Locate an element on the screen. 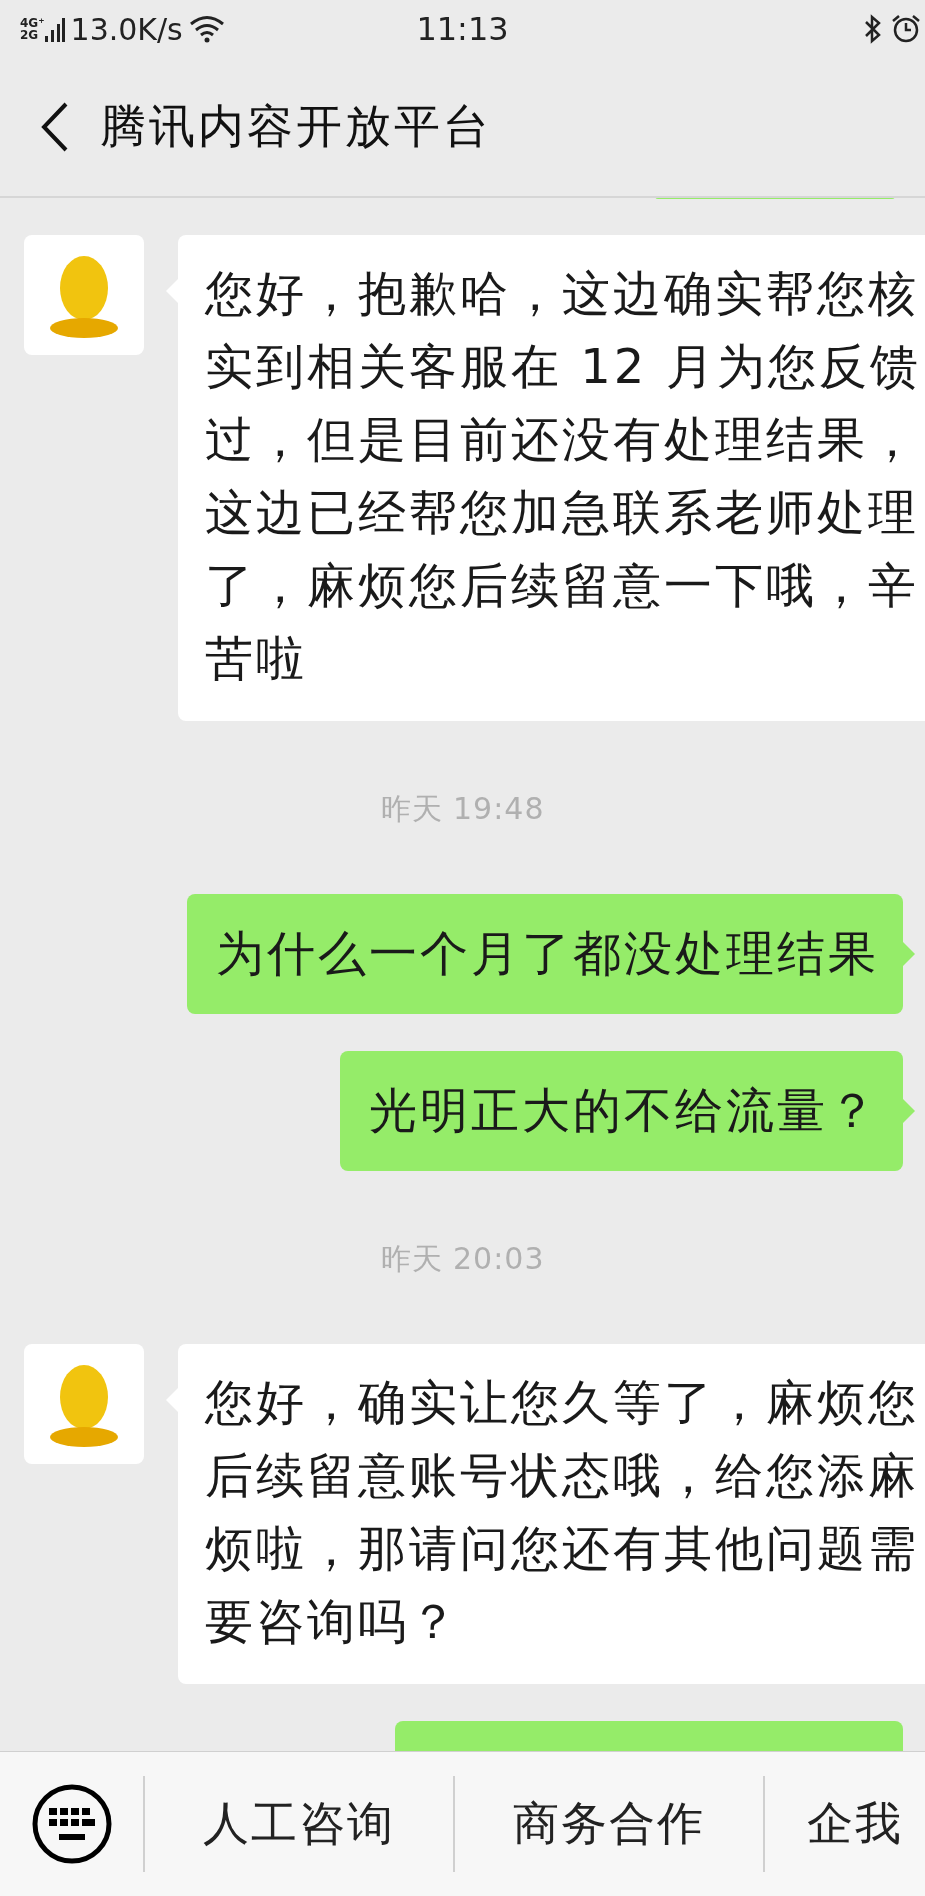 This screenshot has height=1896, width=925. back-icon is located at coordinates (55, 127).